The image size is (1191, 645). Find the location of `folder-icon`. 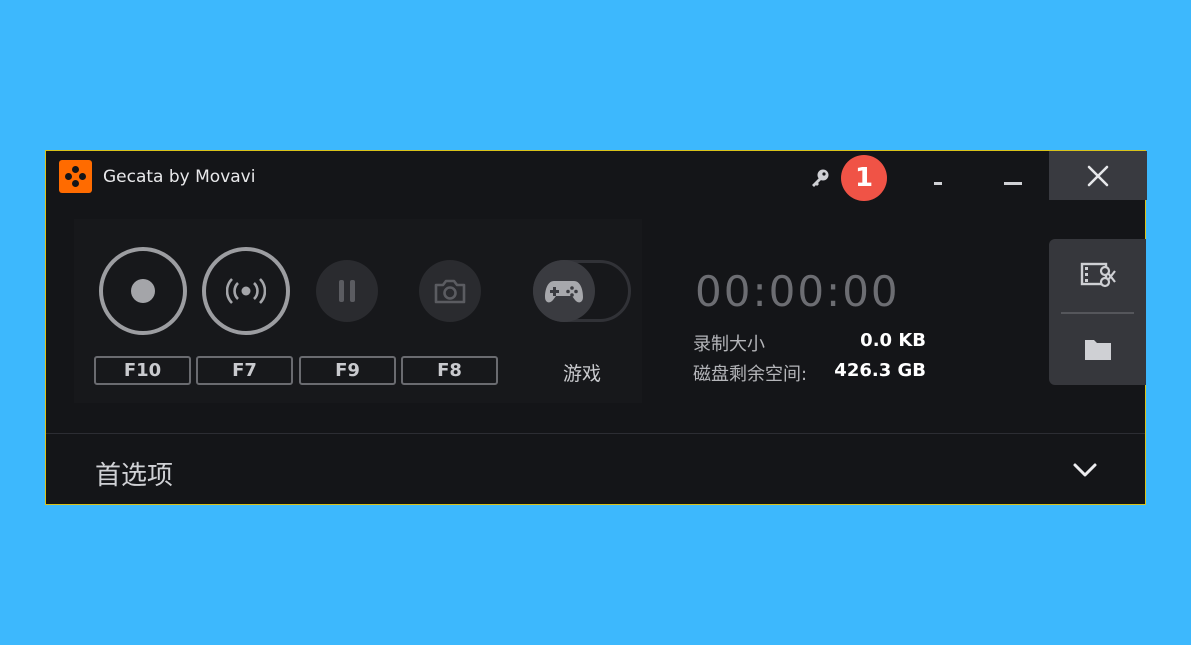

folder-icon is located at coordinates (1097, 350).